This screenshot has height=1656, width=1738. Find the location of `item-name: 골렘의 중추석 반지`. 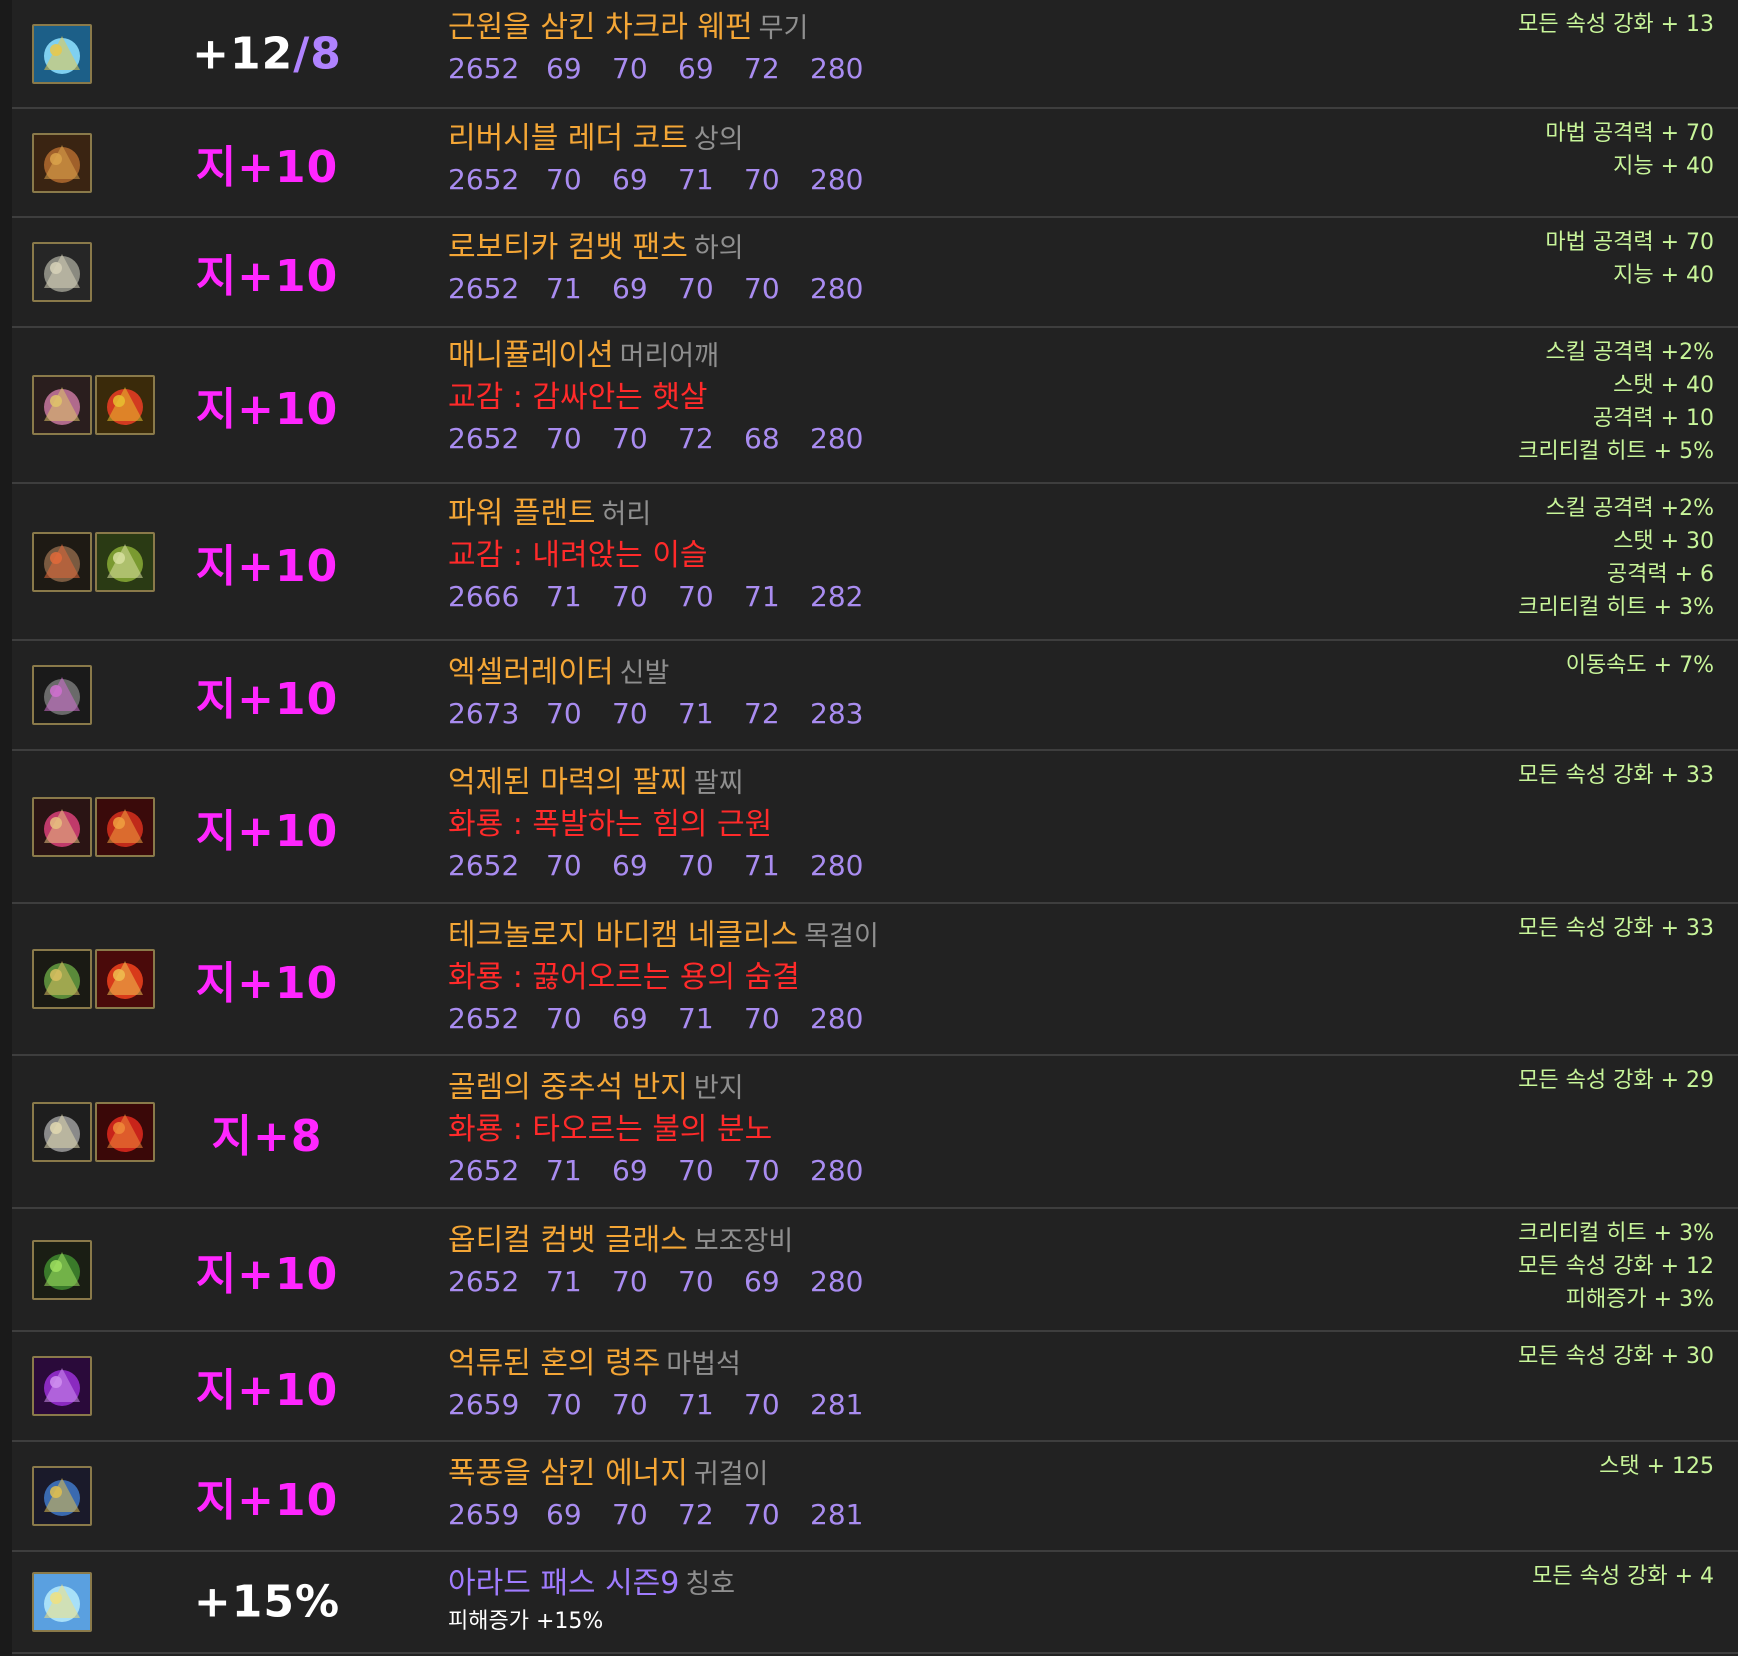

item-name: 골렘의 중추석 반지 is located at coordinates (568, 1087).